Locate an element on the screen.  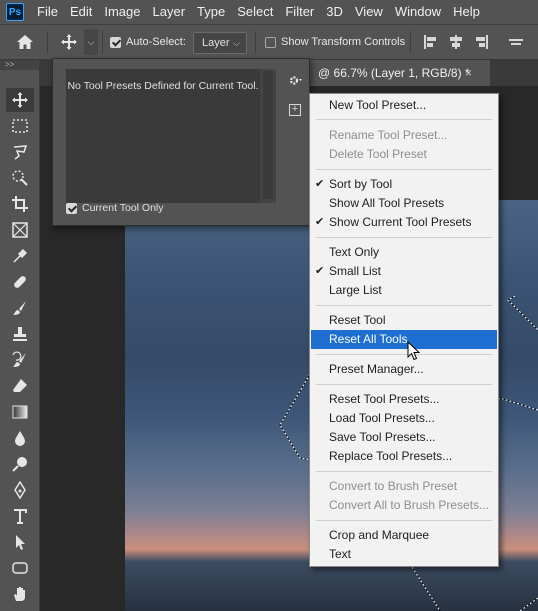
menu-delete-tool-preset: Delete Tool Preset is located at coordinates (378, 154).